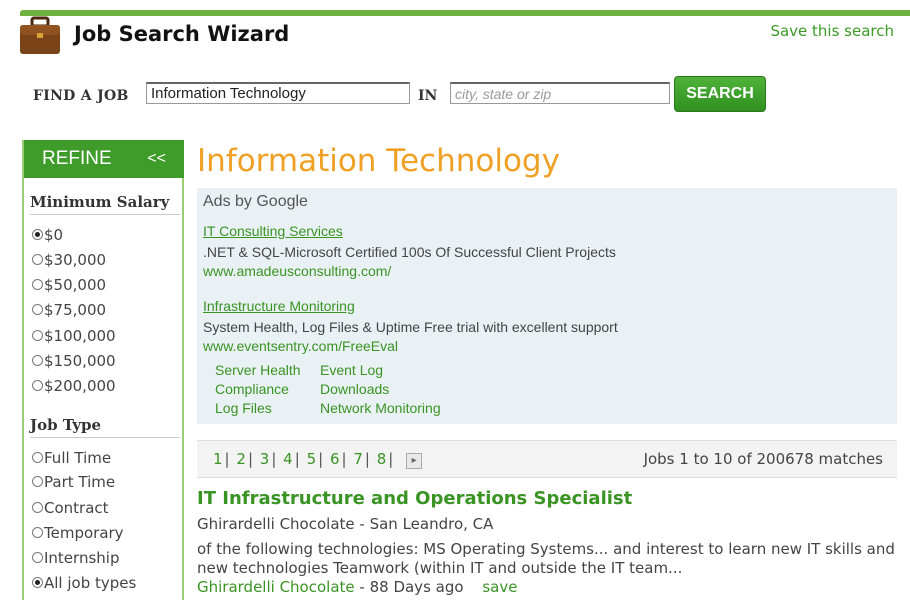  Describe the element at coordinates (156, 159) in the screenshot. I see `collapse-icon: <<` at that location.